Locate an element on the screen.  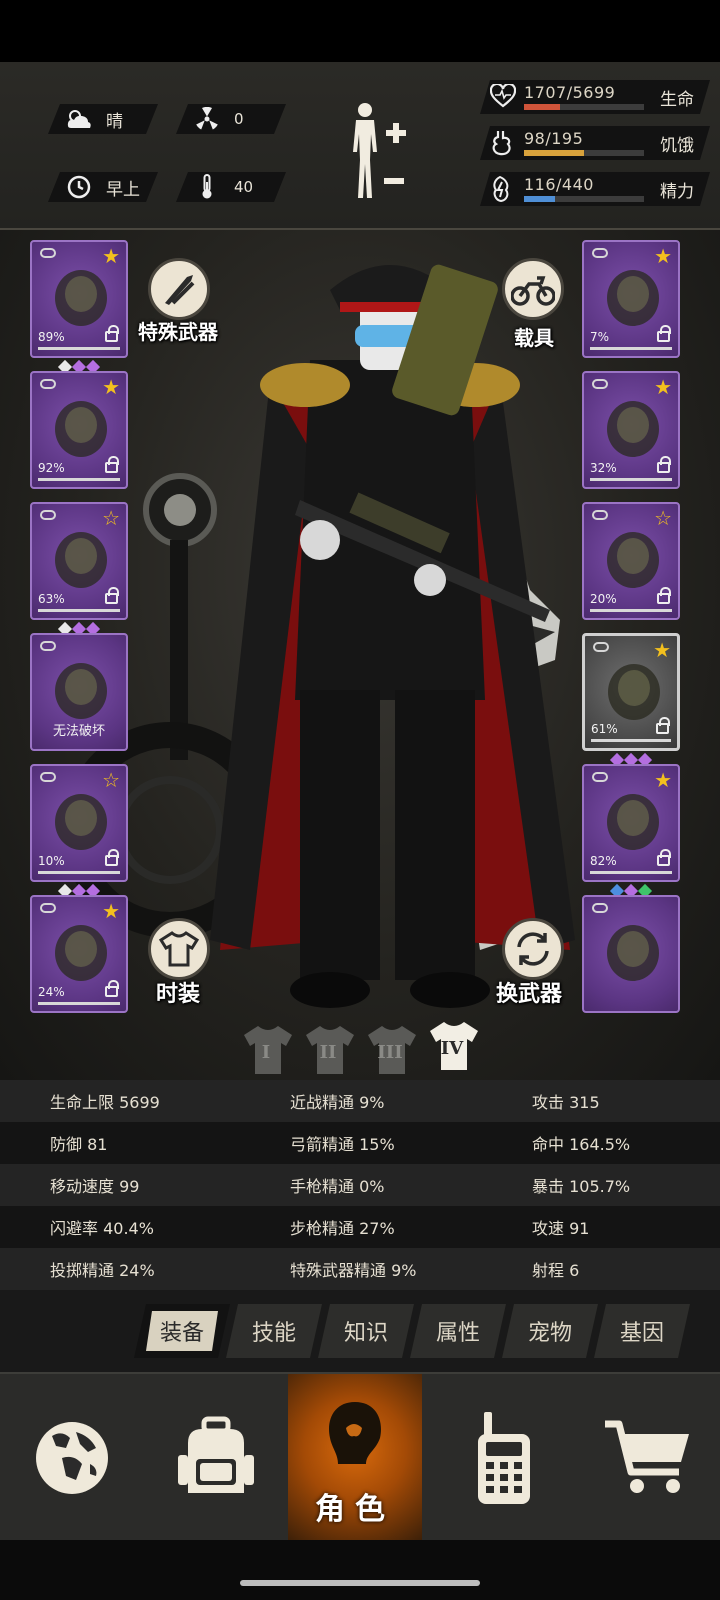
switch-weapon-button is located at coordinates (533, 949).